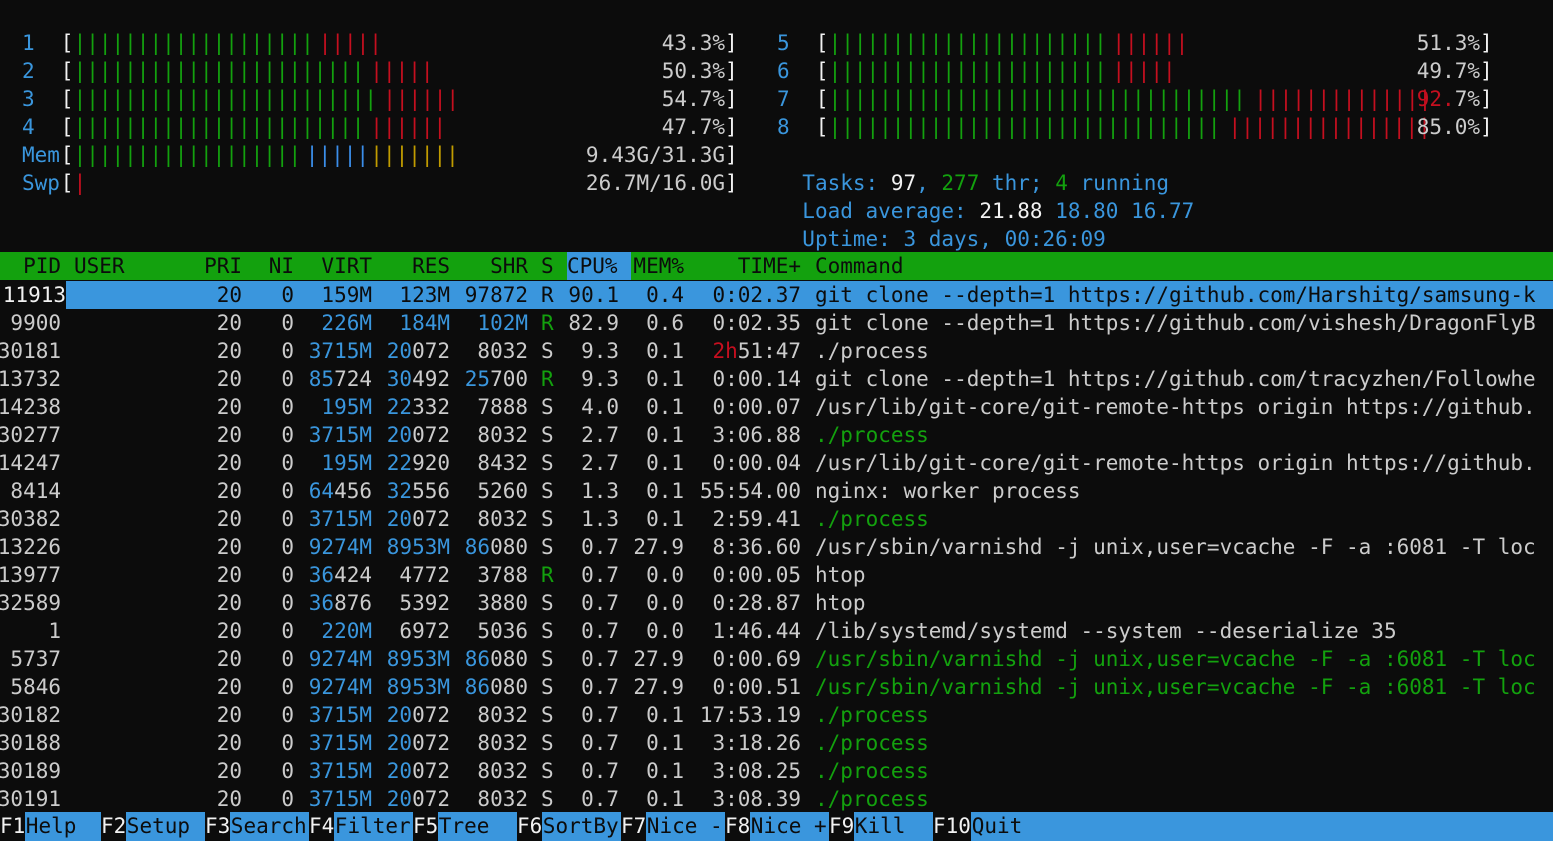  Describe the element at coordinates (997, 826) in the screenshot. I see `footer-action-quit: Quit` at that location.